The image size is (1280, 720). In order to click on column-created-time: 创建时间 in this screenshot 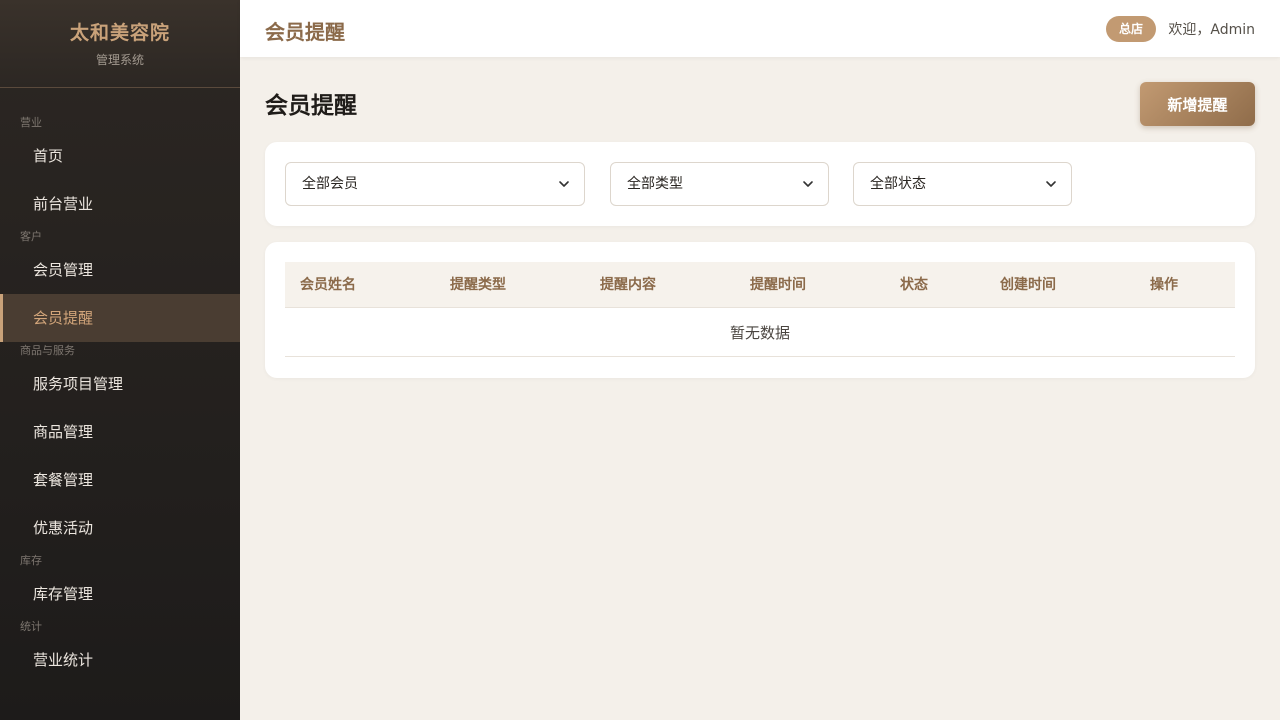, I will do `click(1028, 285)`.